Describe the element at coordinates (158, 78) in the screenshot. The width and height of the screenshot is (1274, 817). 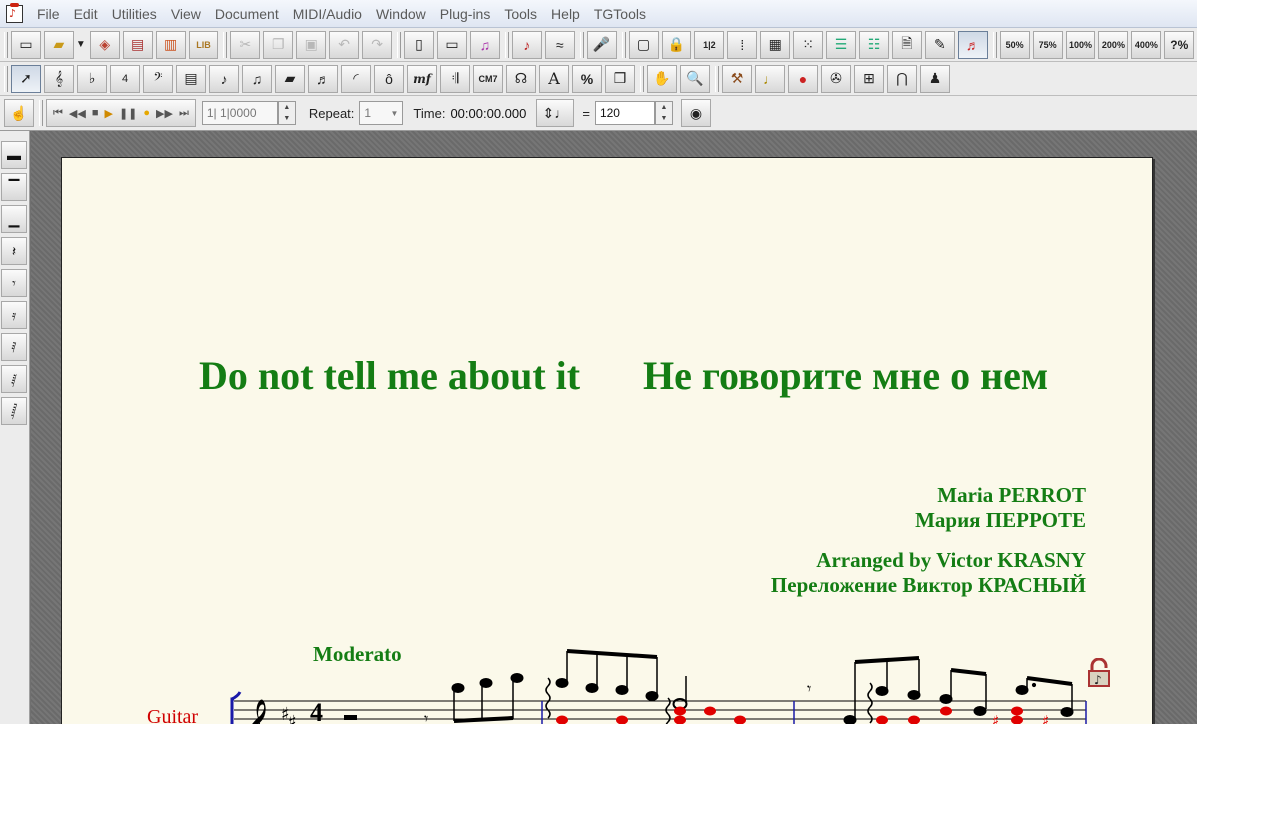
I see `clef-tool-button: 𝄢` at that location.